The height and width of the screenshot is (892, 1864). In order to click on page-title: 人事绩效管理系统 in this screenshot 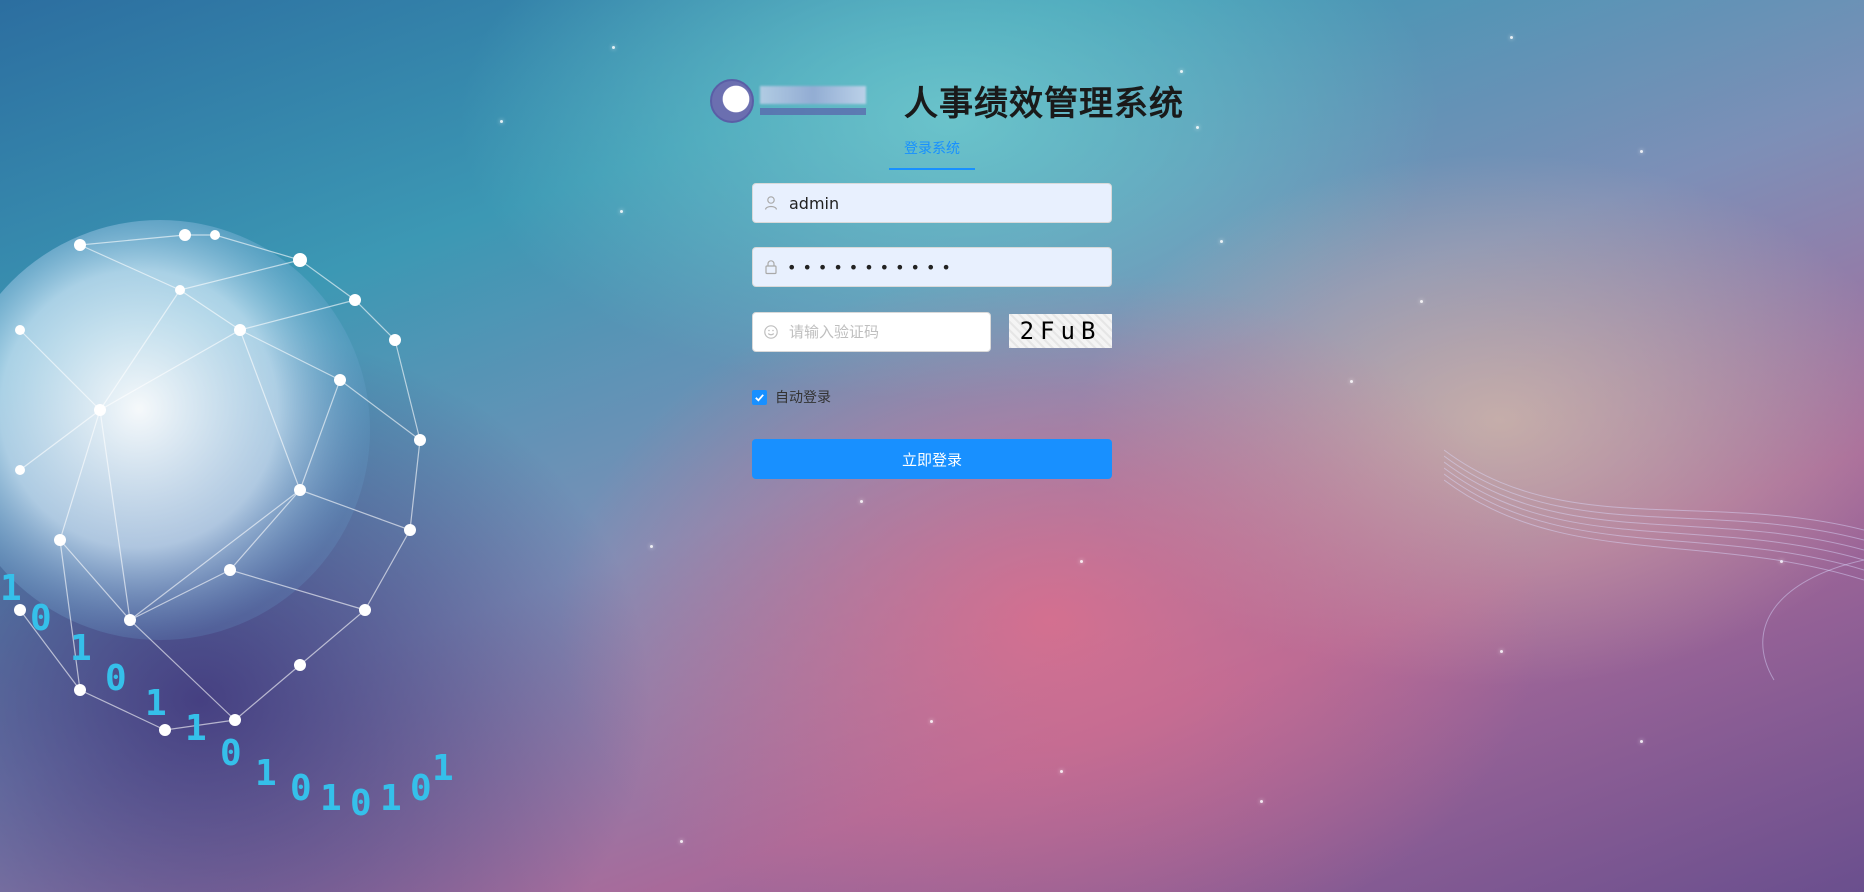, I will do `click(1044, 104)`.